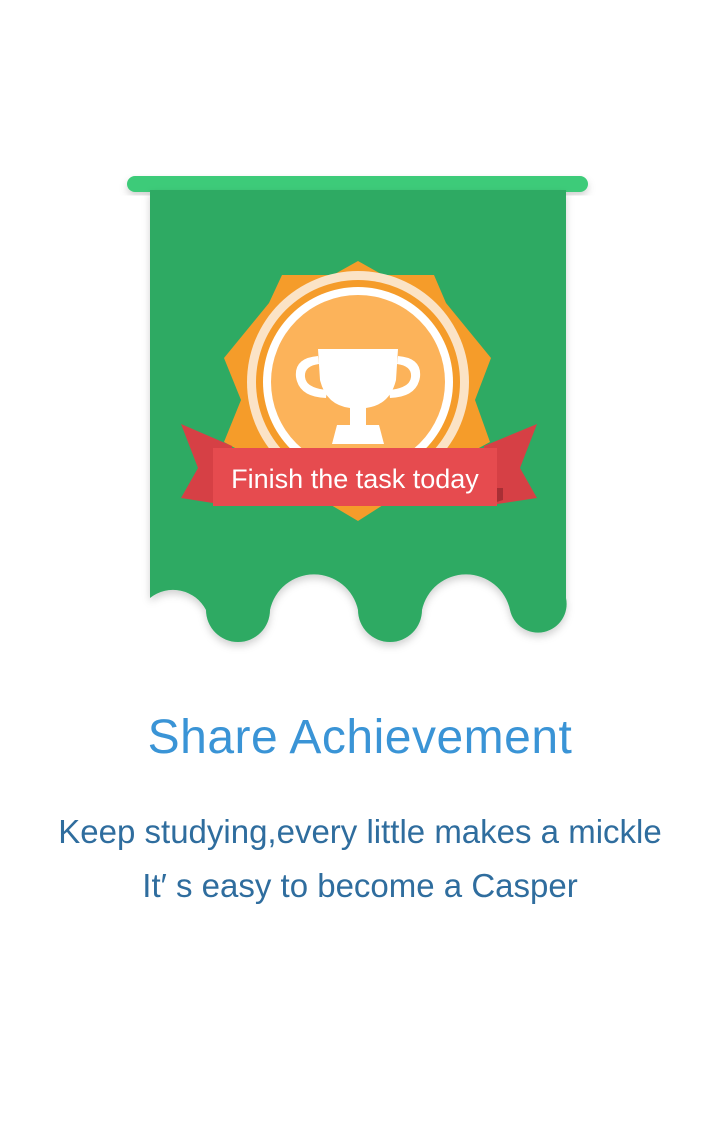 This screenshot has width=720, height=1132. Describe the element at coordinates (360, 885) in the screenshot. I see `subtitle-line-2: It′ s easy to become a Casper` at that location.